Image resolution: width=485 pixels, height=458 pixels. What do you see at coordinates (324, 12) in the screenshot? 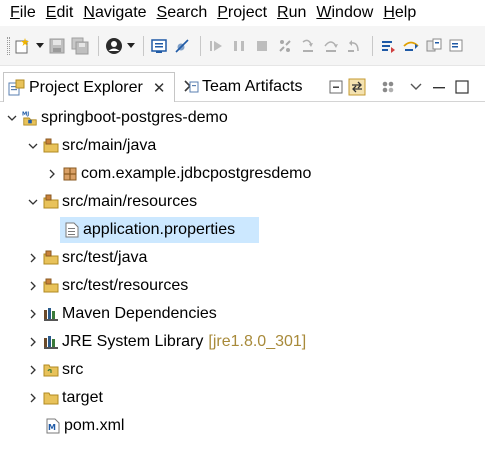
I see `menu-window-mnemonic: W` at bounding box center [324, 12].